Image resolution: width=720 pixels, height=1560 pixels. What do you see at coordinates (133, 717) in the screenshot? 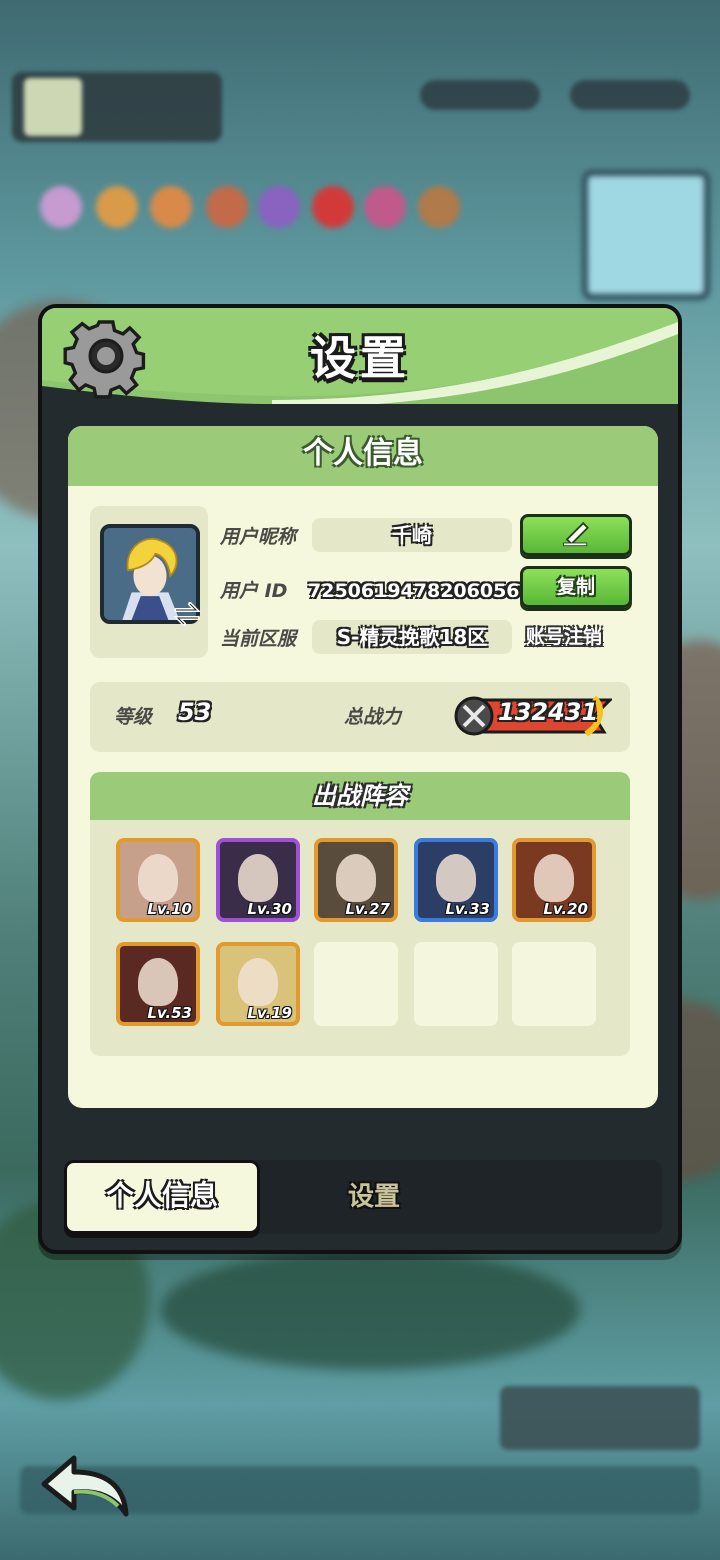
I see `level-label: 等级` at bounding box center [133, 717].